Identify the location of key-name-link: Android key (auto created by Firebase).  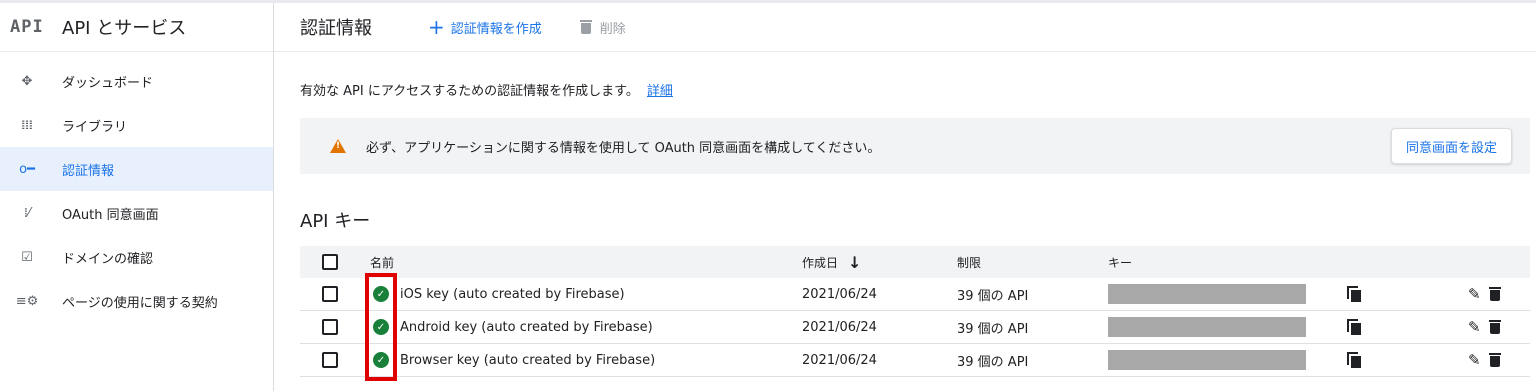
(526, 327).